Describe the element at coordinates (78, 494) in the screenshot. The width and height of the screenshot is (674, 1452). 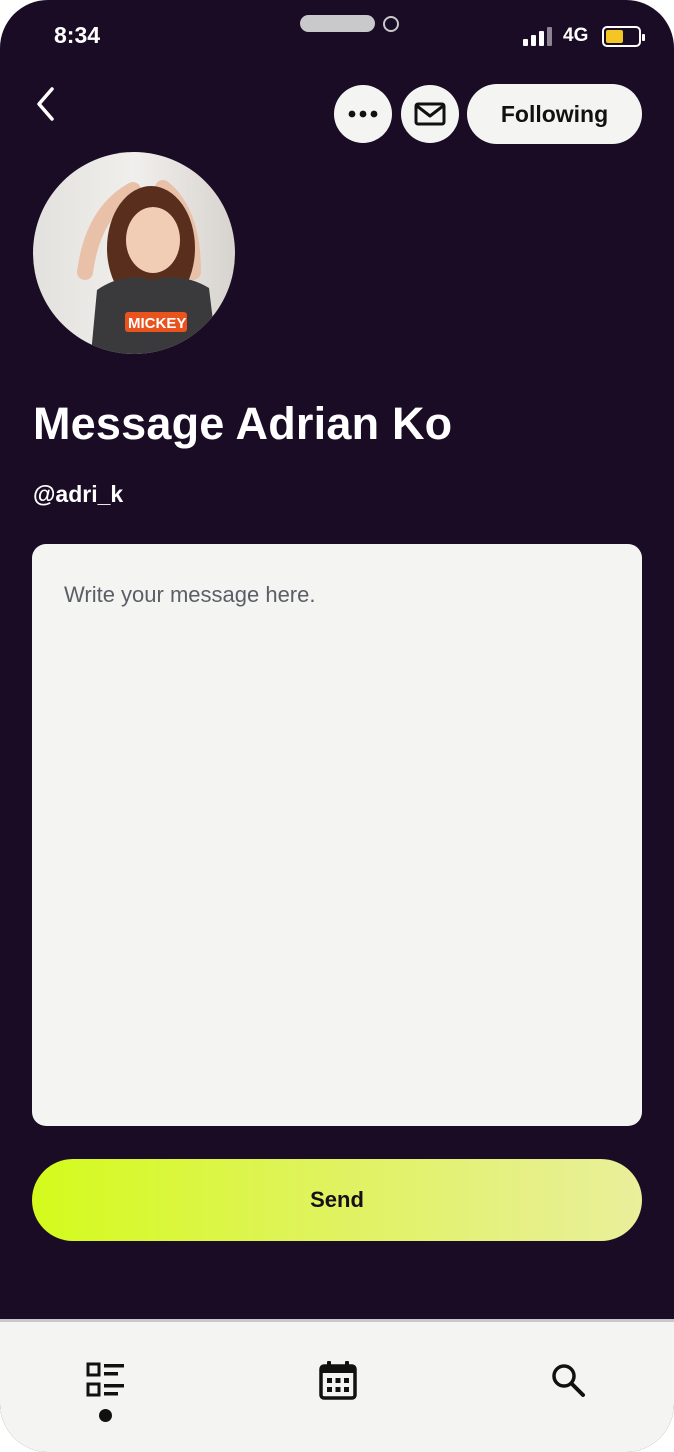
I see `user-handle: @adri_k` at that location.